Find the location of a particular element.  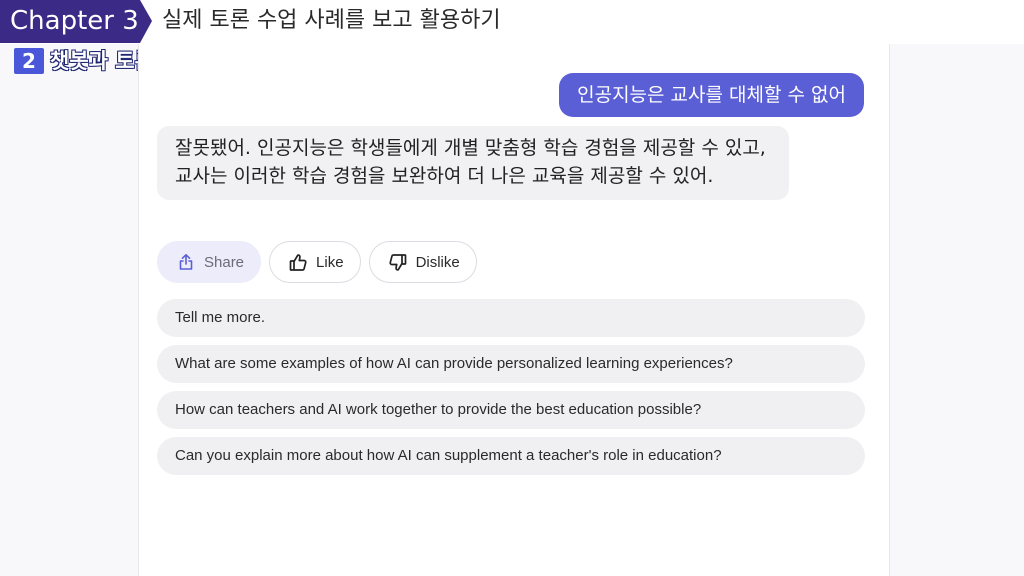

like-button: Like is located at coordinates (315, 262).